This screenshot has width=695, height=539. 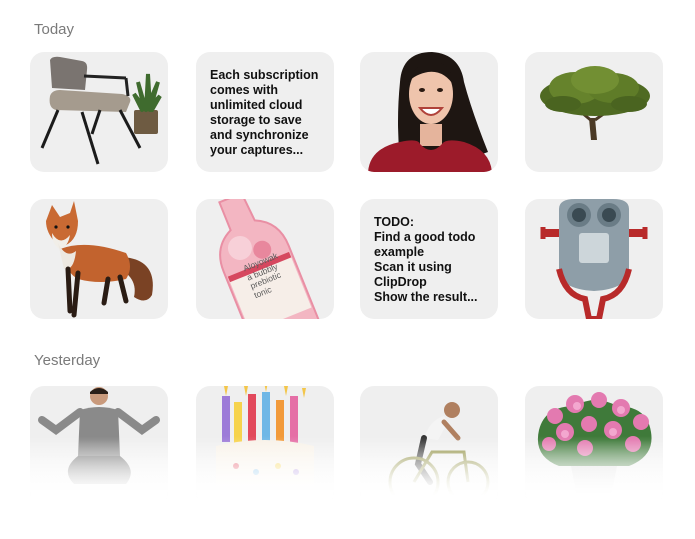 I want to click on binoculars-image, so click(x=594, y=259).